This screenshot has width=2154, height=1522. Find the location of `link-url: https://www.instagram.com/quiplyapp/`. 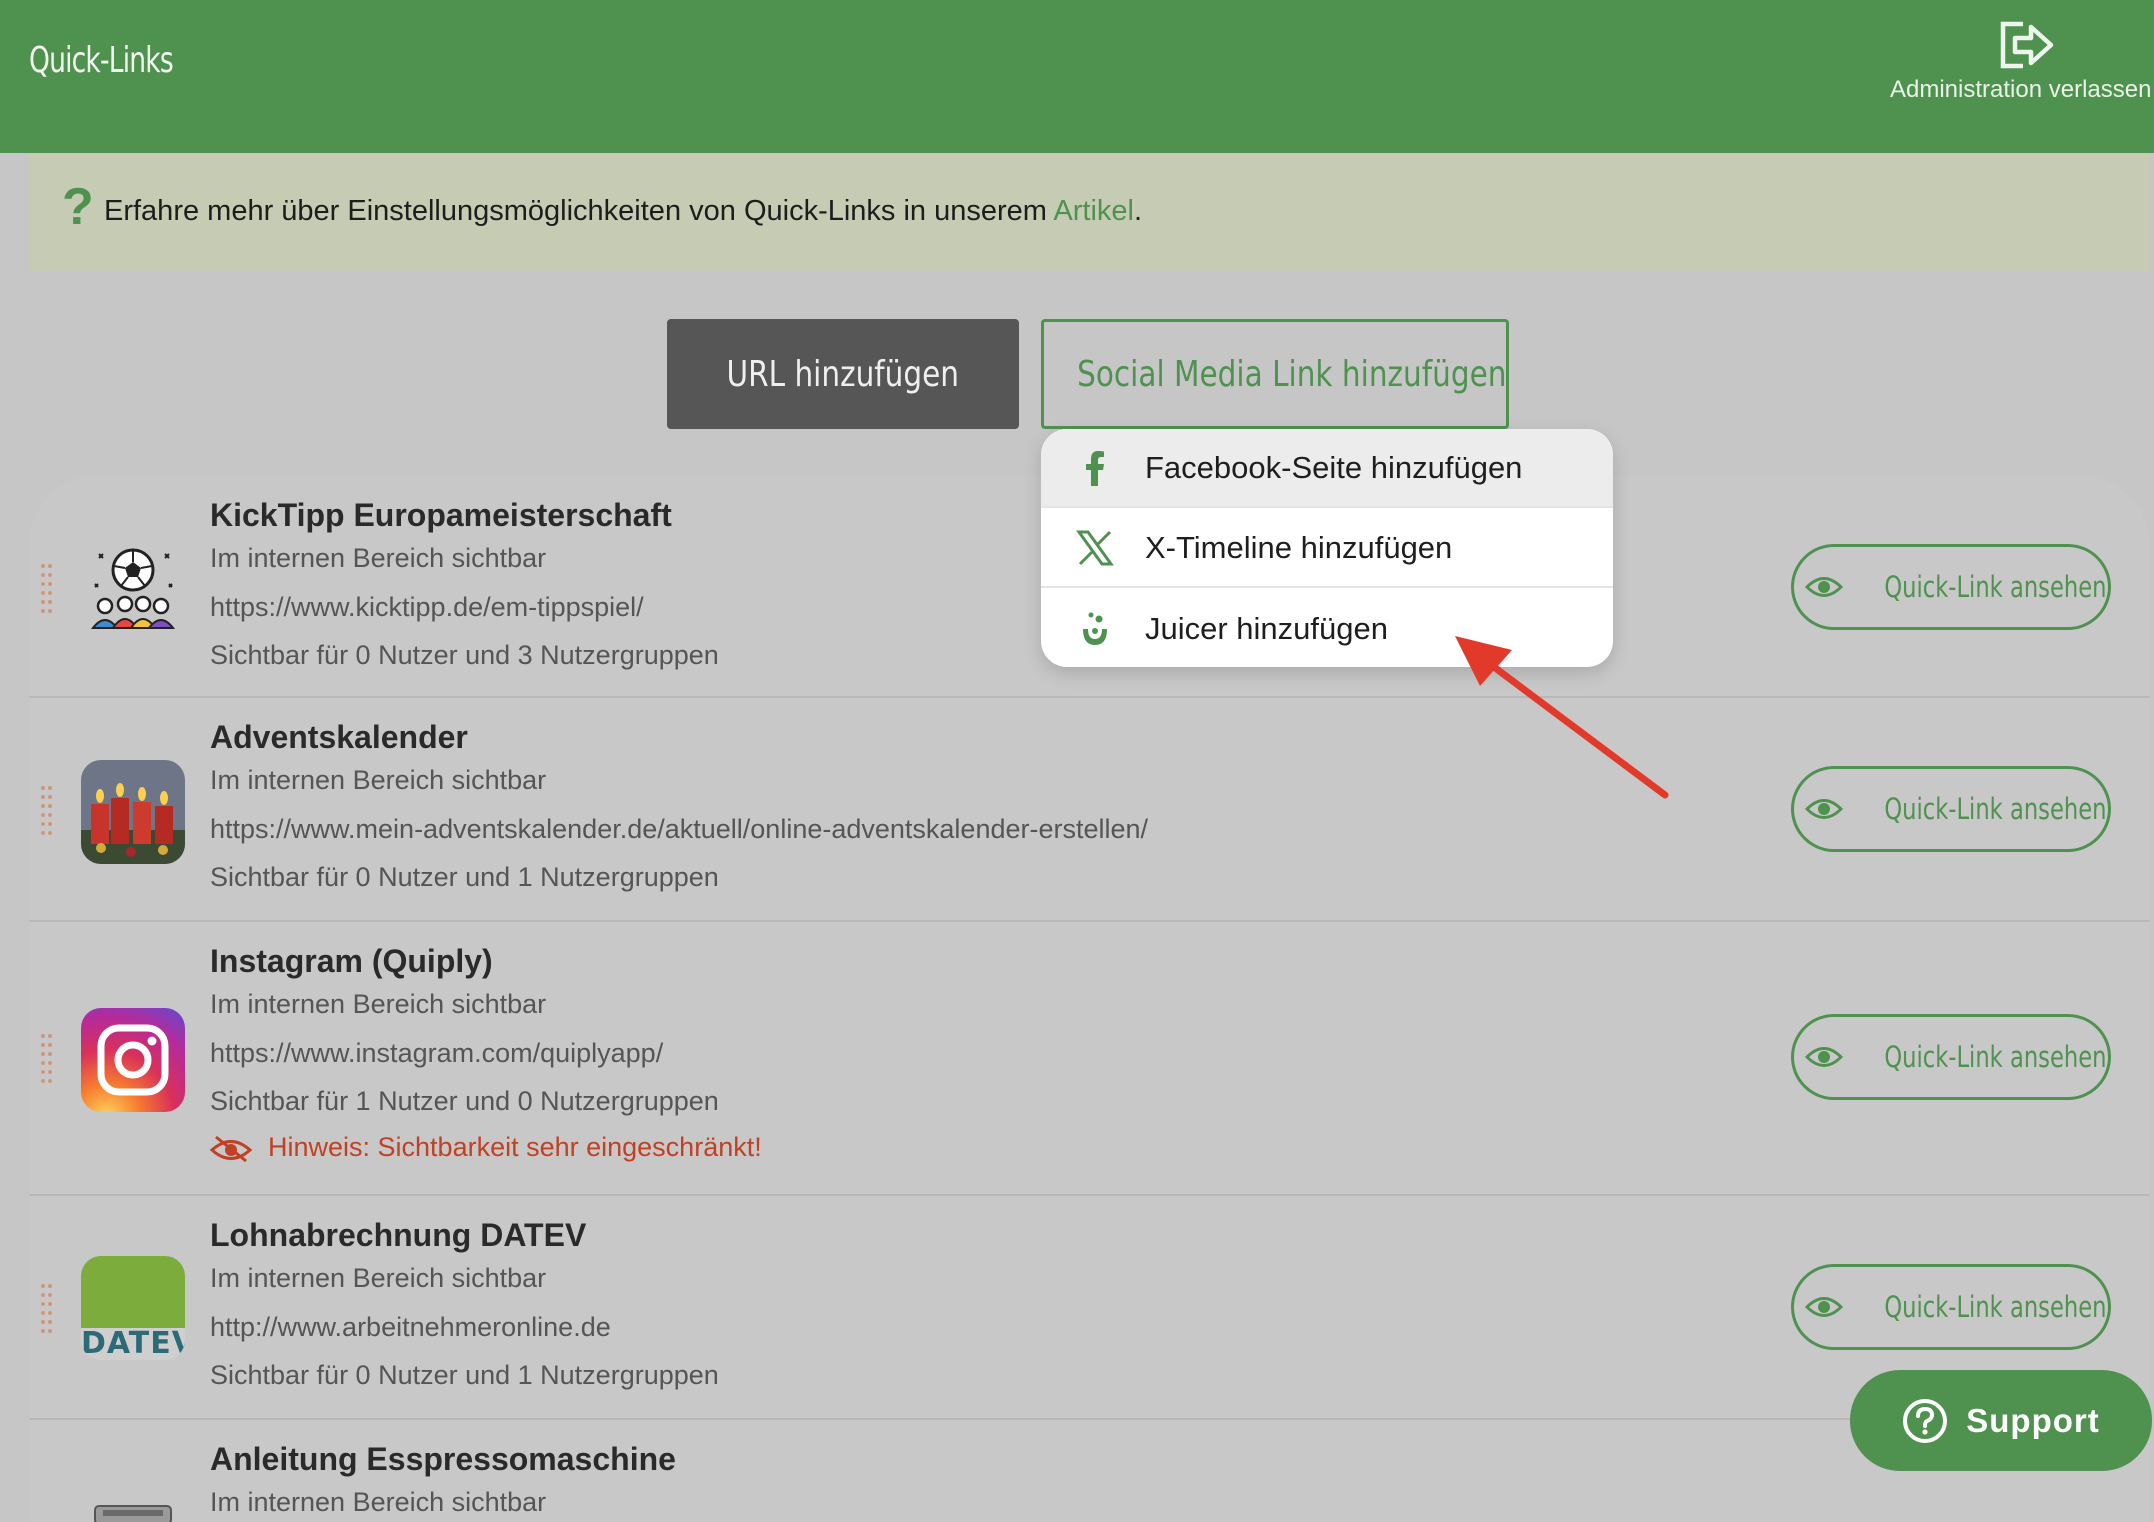

link-url: https://www.instagram.com/quiplyapp/ is located at coordinates (437, 1053).